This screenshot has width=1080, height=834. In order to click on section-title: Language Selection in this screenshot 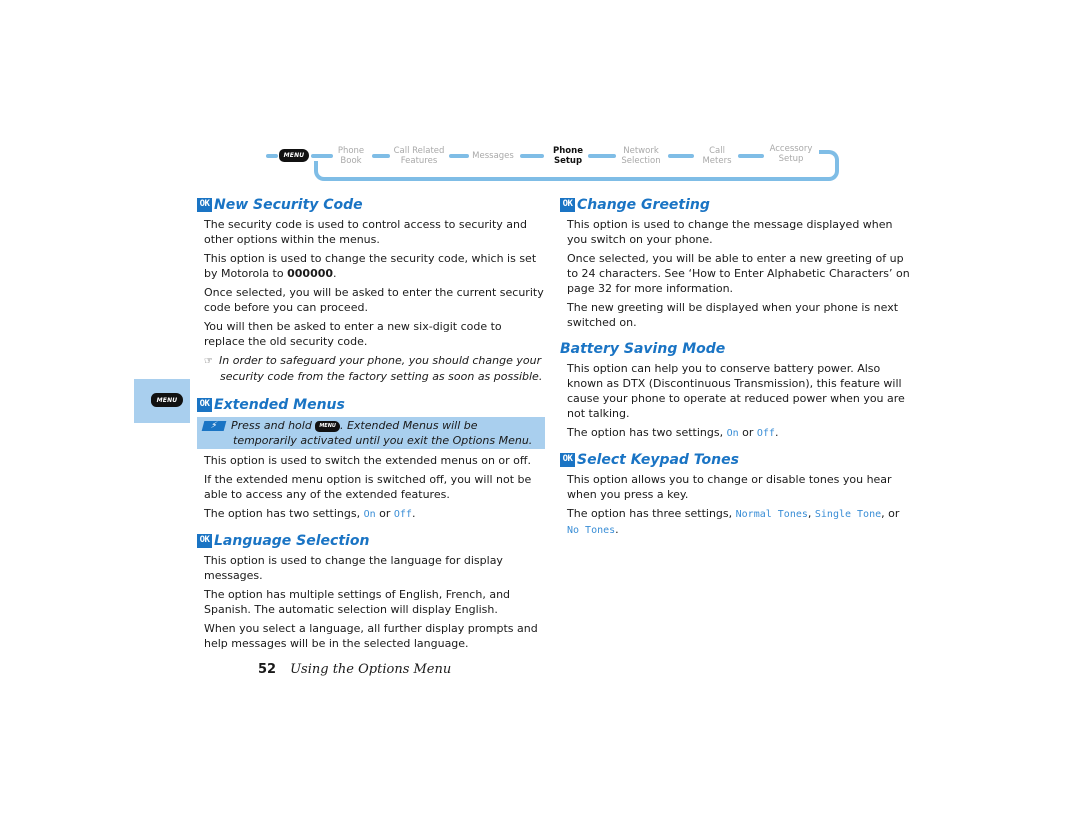, I will do `click(292, 541)`.